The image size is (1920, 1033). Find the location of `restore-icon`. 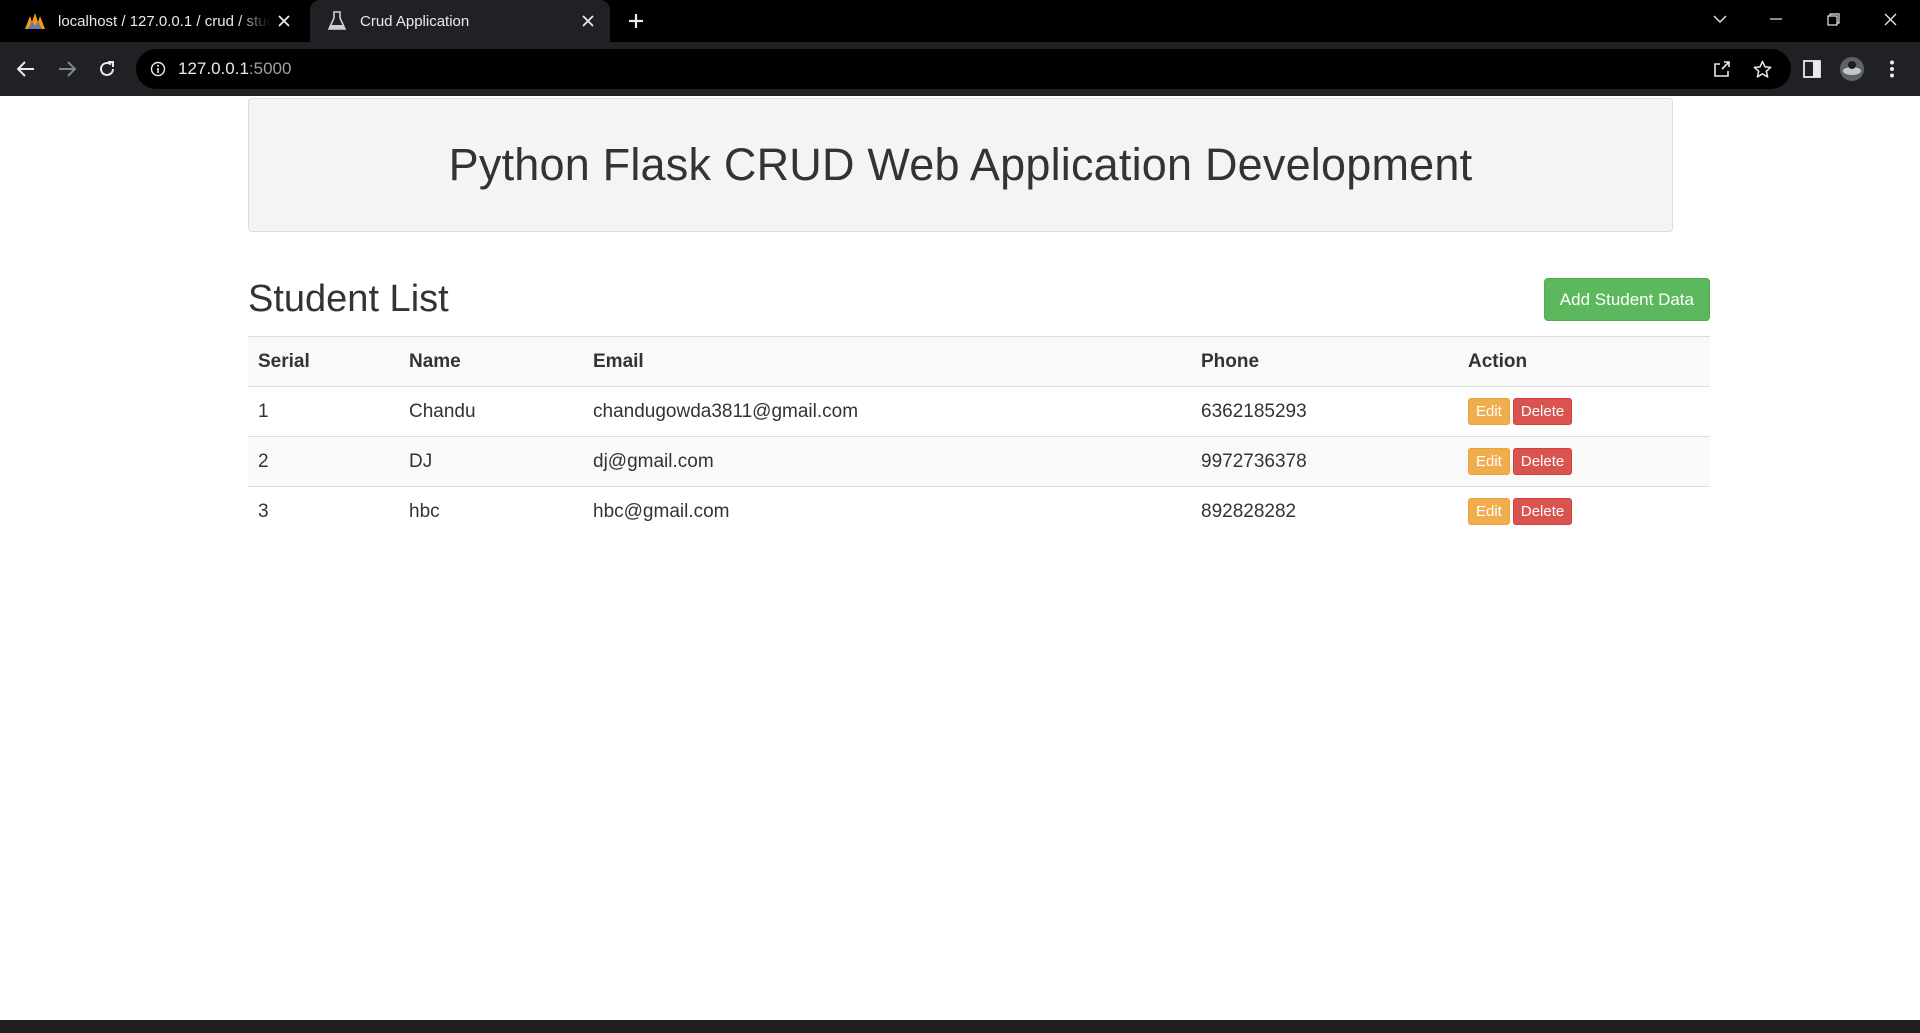

restore-icon is located at coordinates (1833, 19).